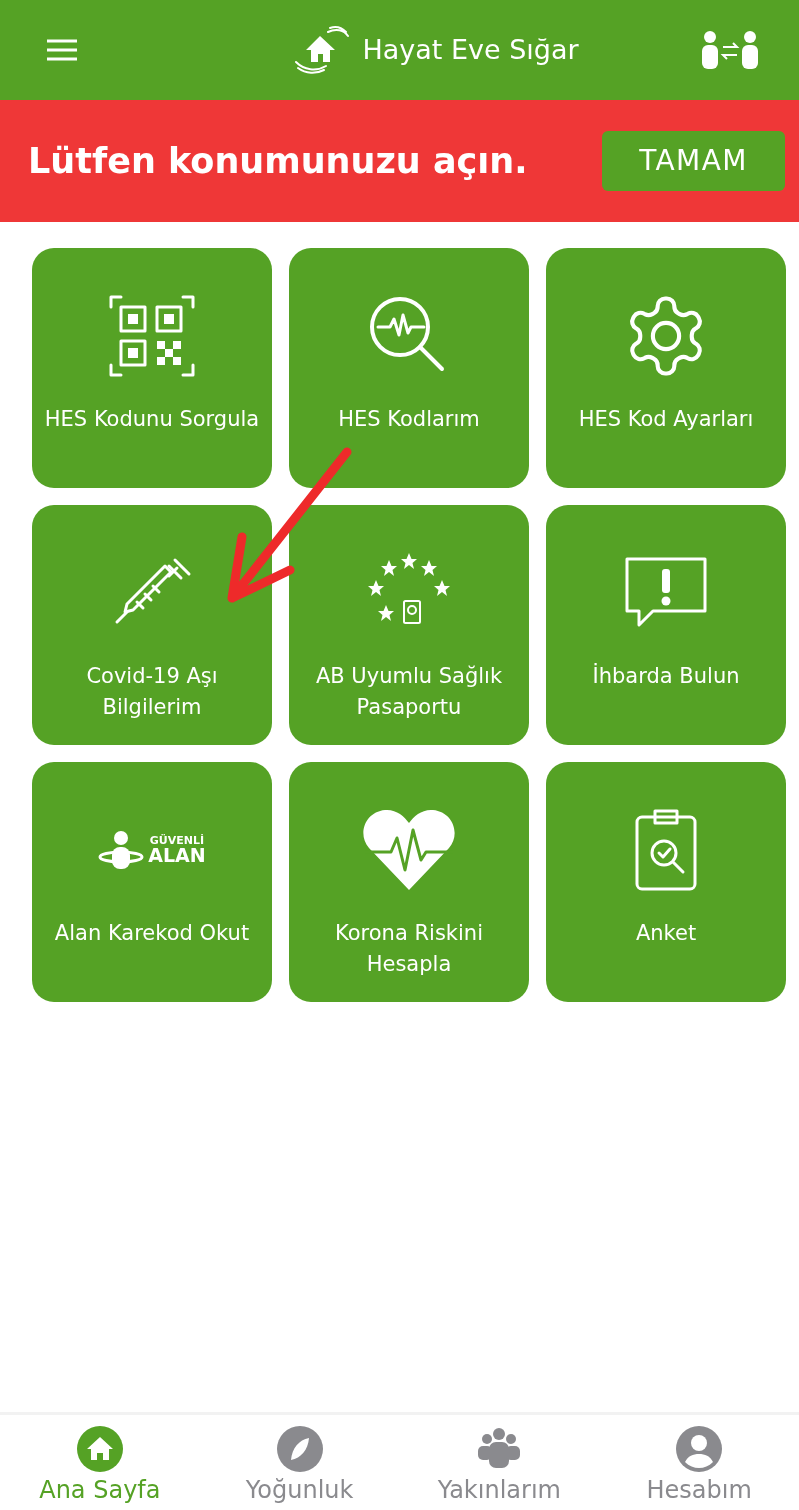 The image size is (799, 1510). What do you see at coordinates (470, 49) in the screenshot?
I see `app-title: Hayat Eve Sığar` at bounding box center [470, 49].